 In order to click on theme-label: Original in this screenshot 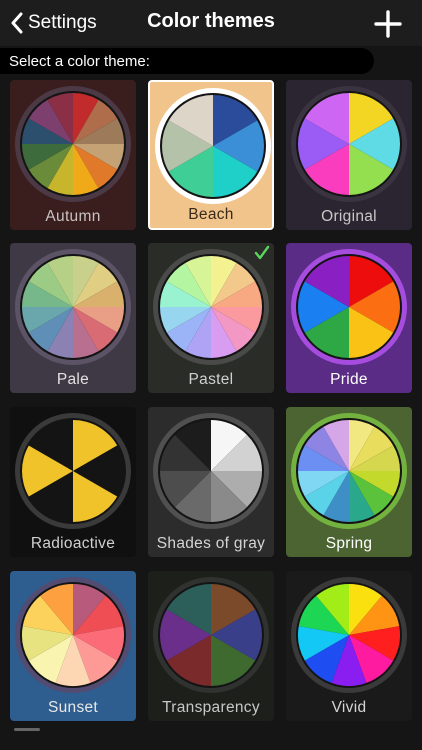, I will do `click(349, 216)`.